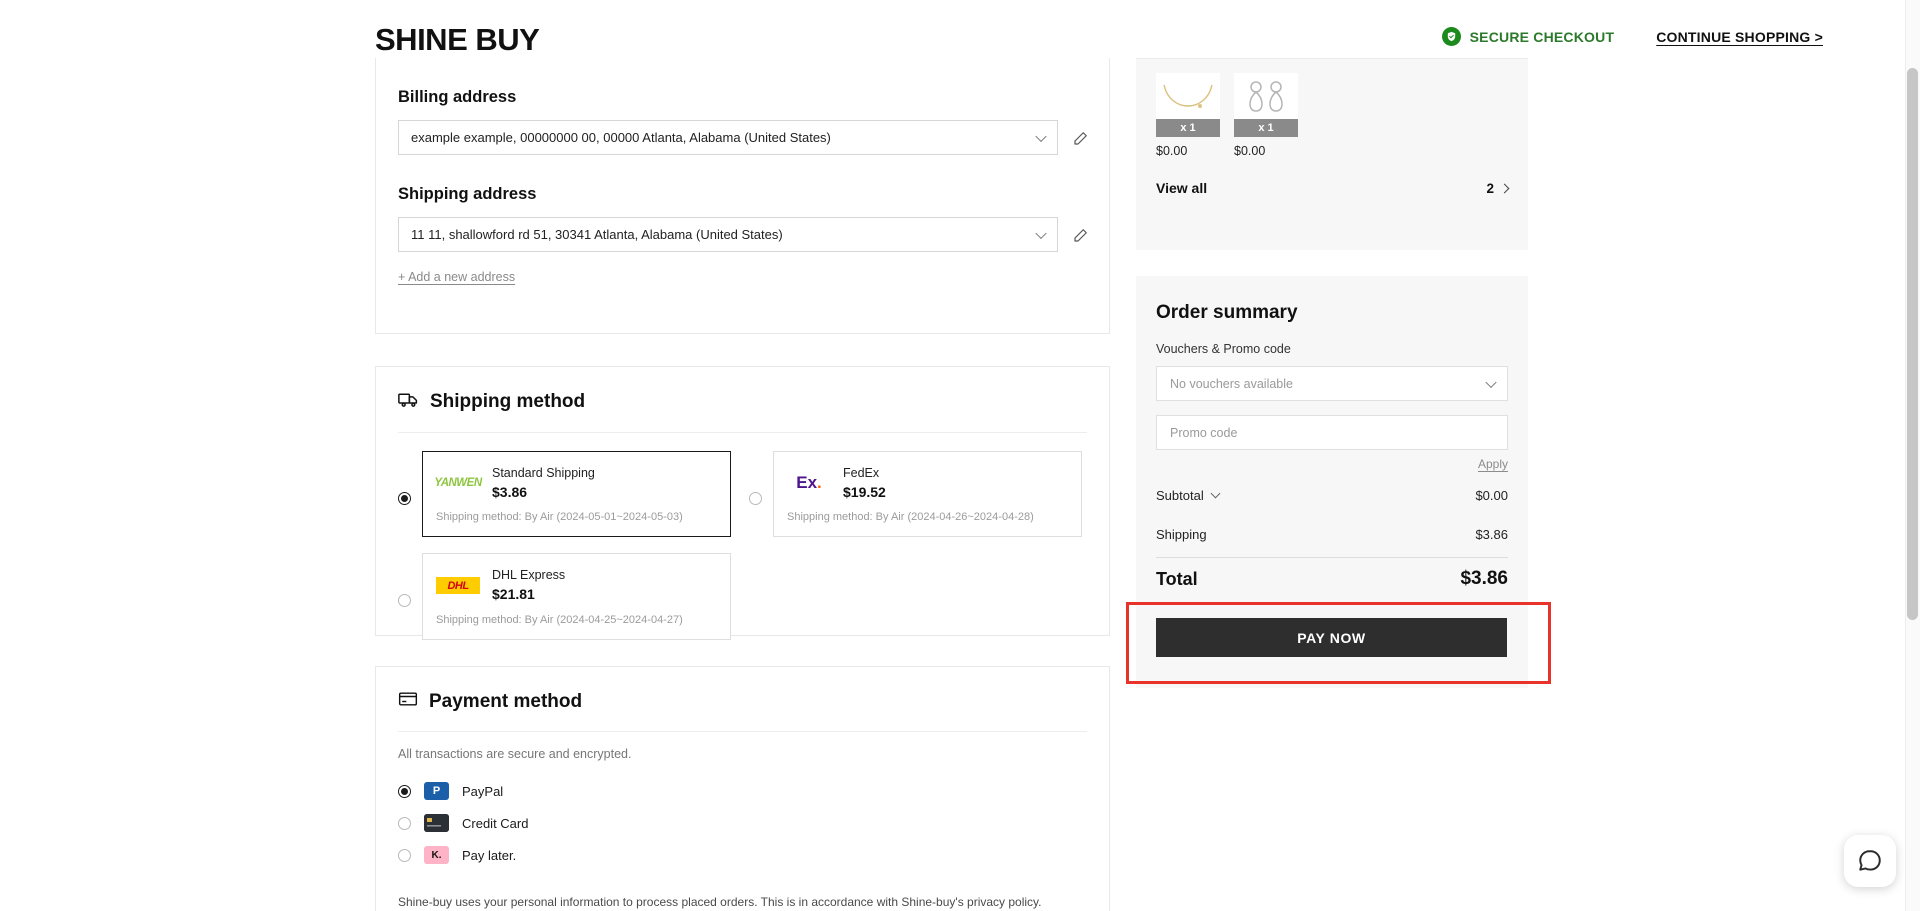  What do you see at coordinates (495, 823) in the screenshot?
I see `payment-option-label: Credit Card` at bounding box center [495, 823].